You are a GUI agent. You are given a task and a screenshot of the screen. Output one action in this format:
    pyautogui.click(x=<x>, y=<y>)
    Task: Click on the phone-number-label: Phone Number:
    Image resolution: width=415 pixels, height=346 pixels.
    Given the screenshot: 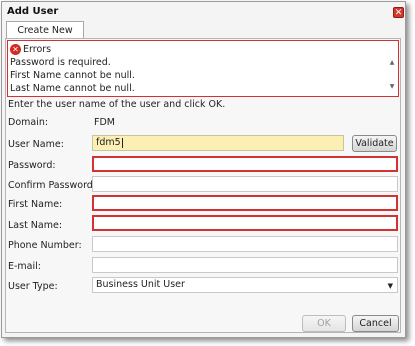 What is the action you would take?
    pyautogui.click(x=45, y=245)
    